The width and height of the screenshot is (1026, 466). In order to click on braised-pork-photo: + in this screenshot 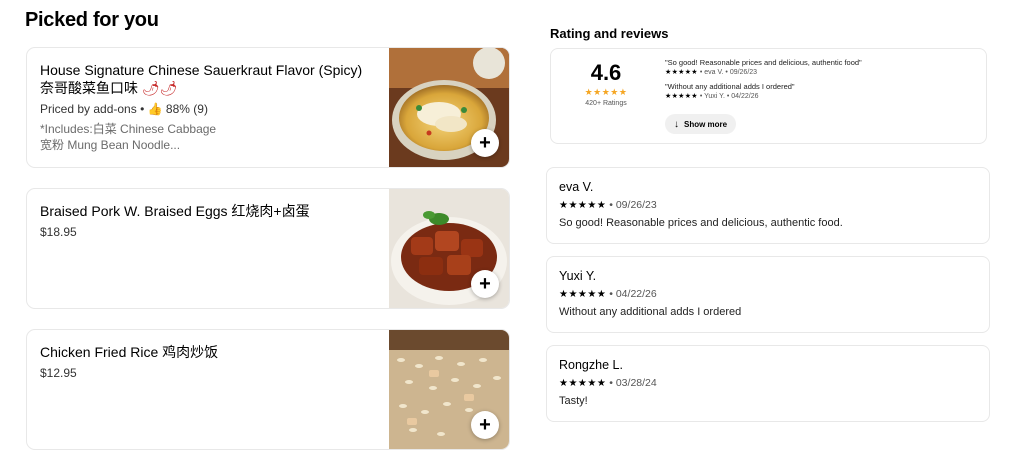, I will do `click(449, 248)`.